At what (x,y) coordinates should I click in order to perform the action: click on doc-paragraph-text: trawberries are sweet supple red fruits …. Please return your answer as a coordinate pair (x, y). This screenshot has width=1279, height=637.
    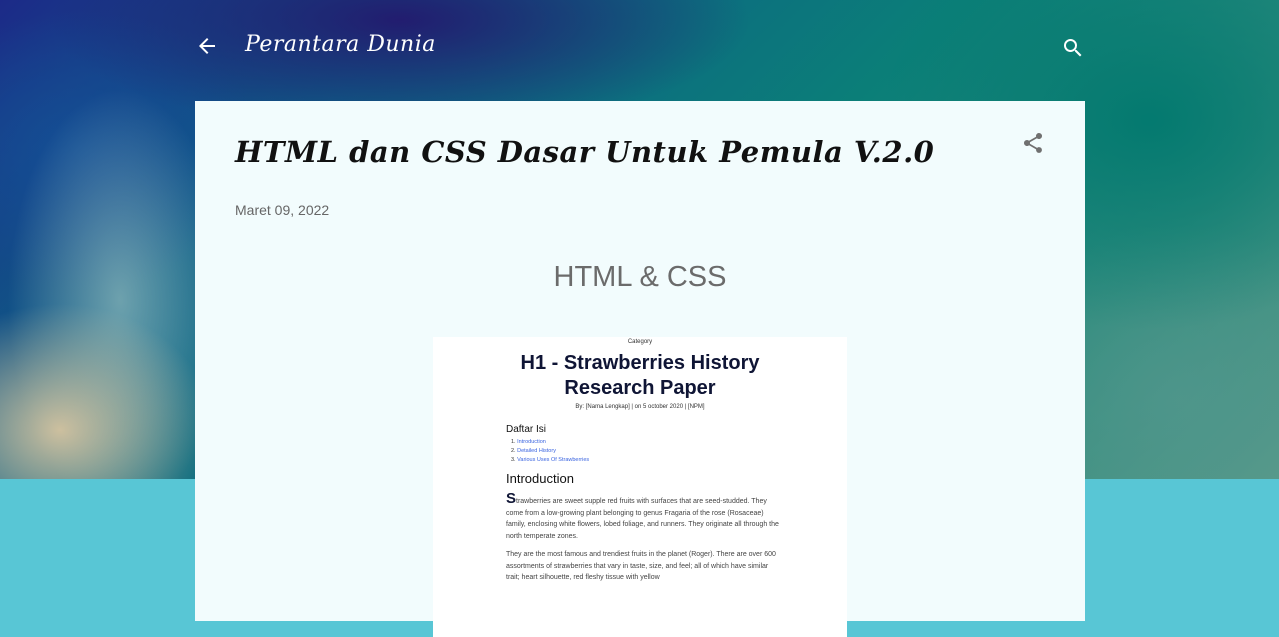
    Looking at the image, I should click on (642, 519).